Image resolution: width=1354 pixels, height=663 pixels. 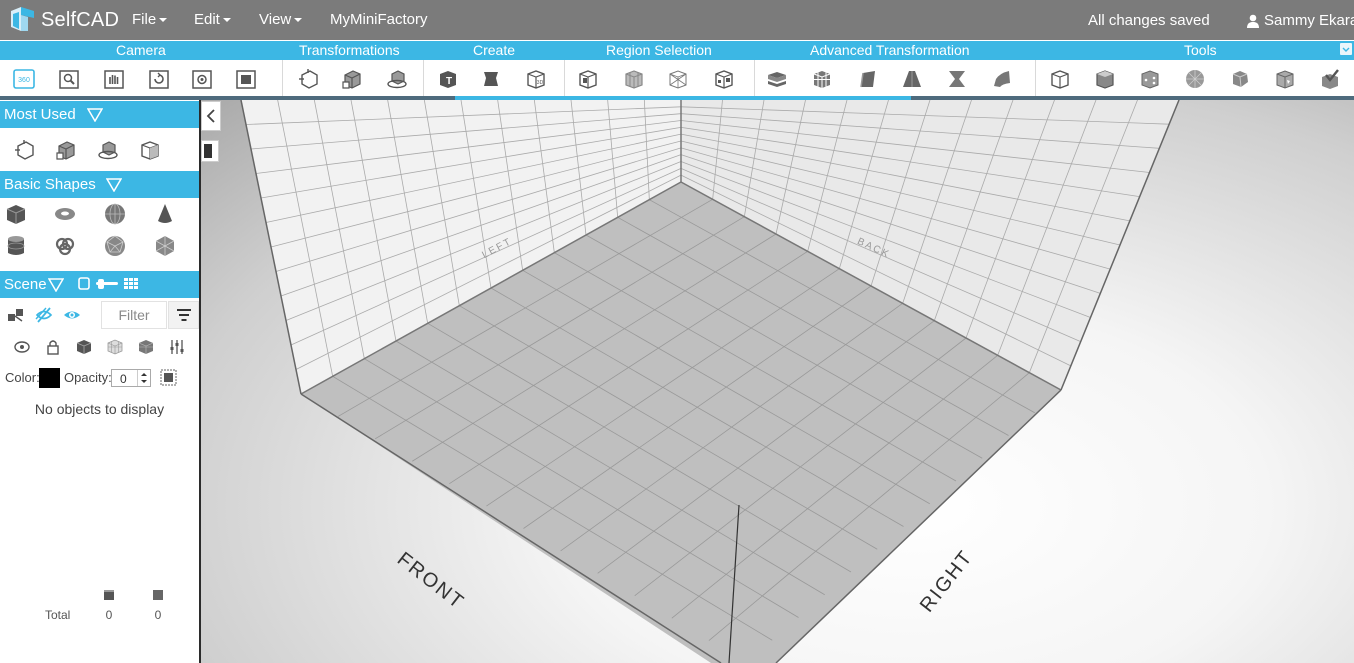 What do you see at coordinates (115, 246) in the screenshot?
I see `shape-icosphere-button` at bounding box center [115, 246].